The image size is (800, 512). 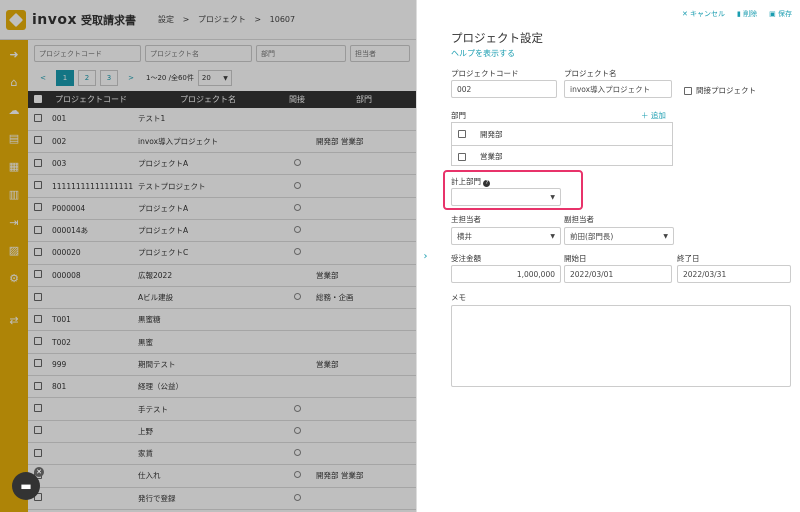 I want to click on table-row: 801 経理（公益）, so click(x=222, y=387).